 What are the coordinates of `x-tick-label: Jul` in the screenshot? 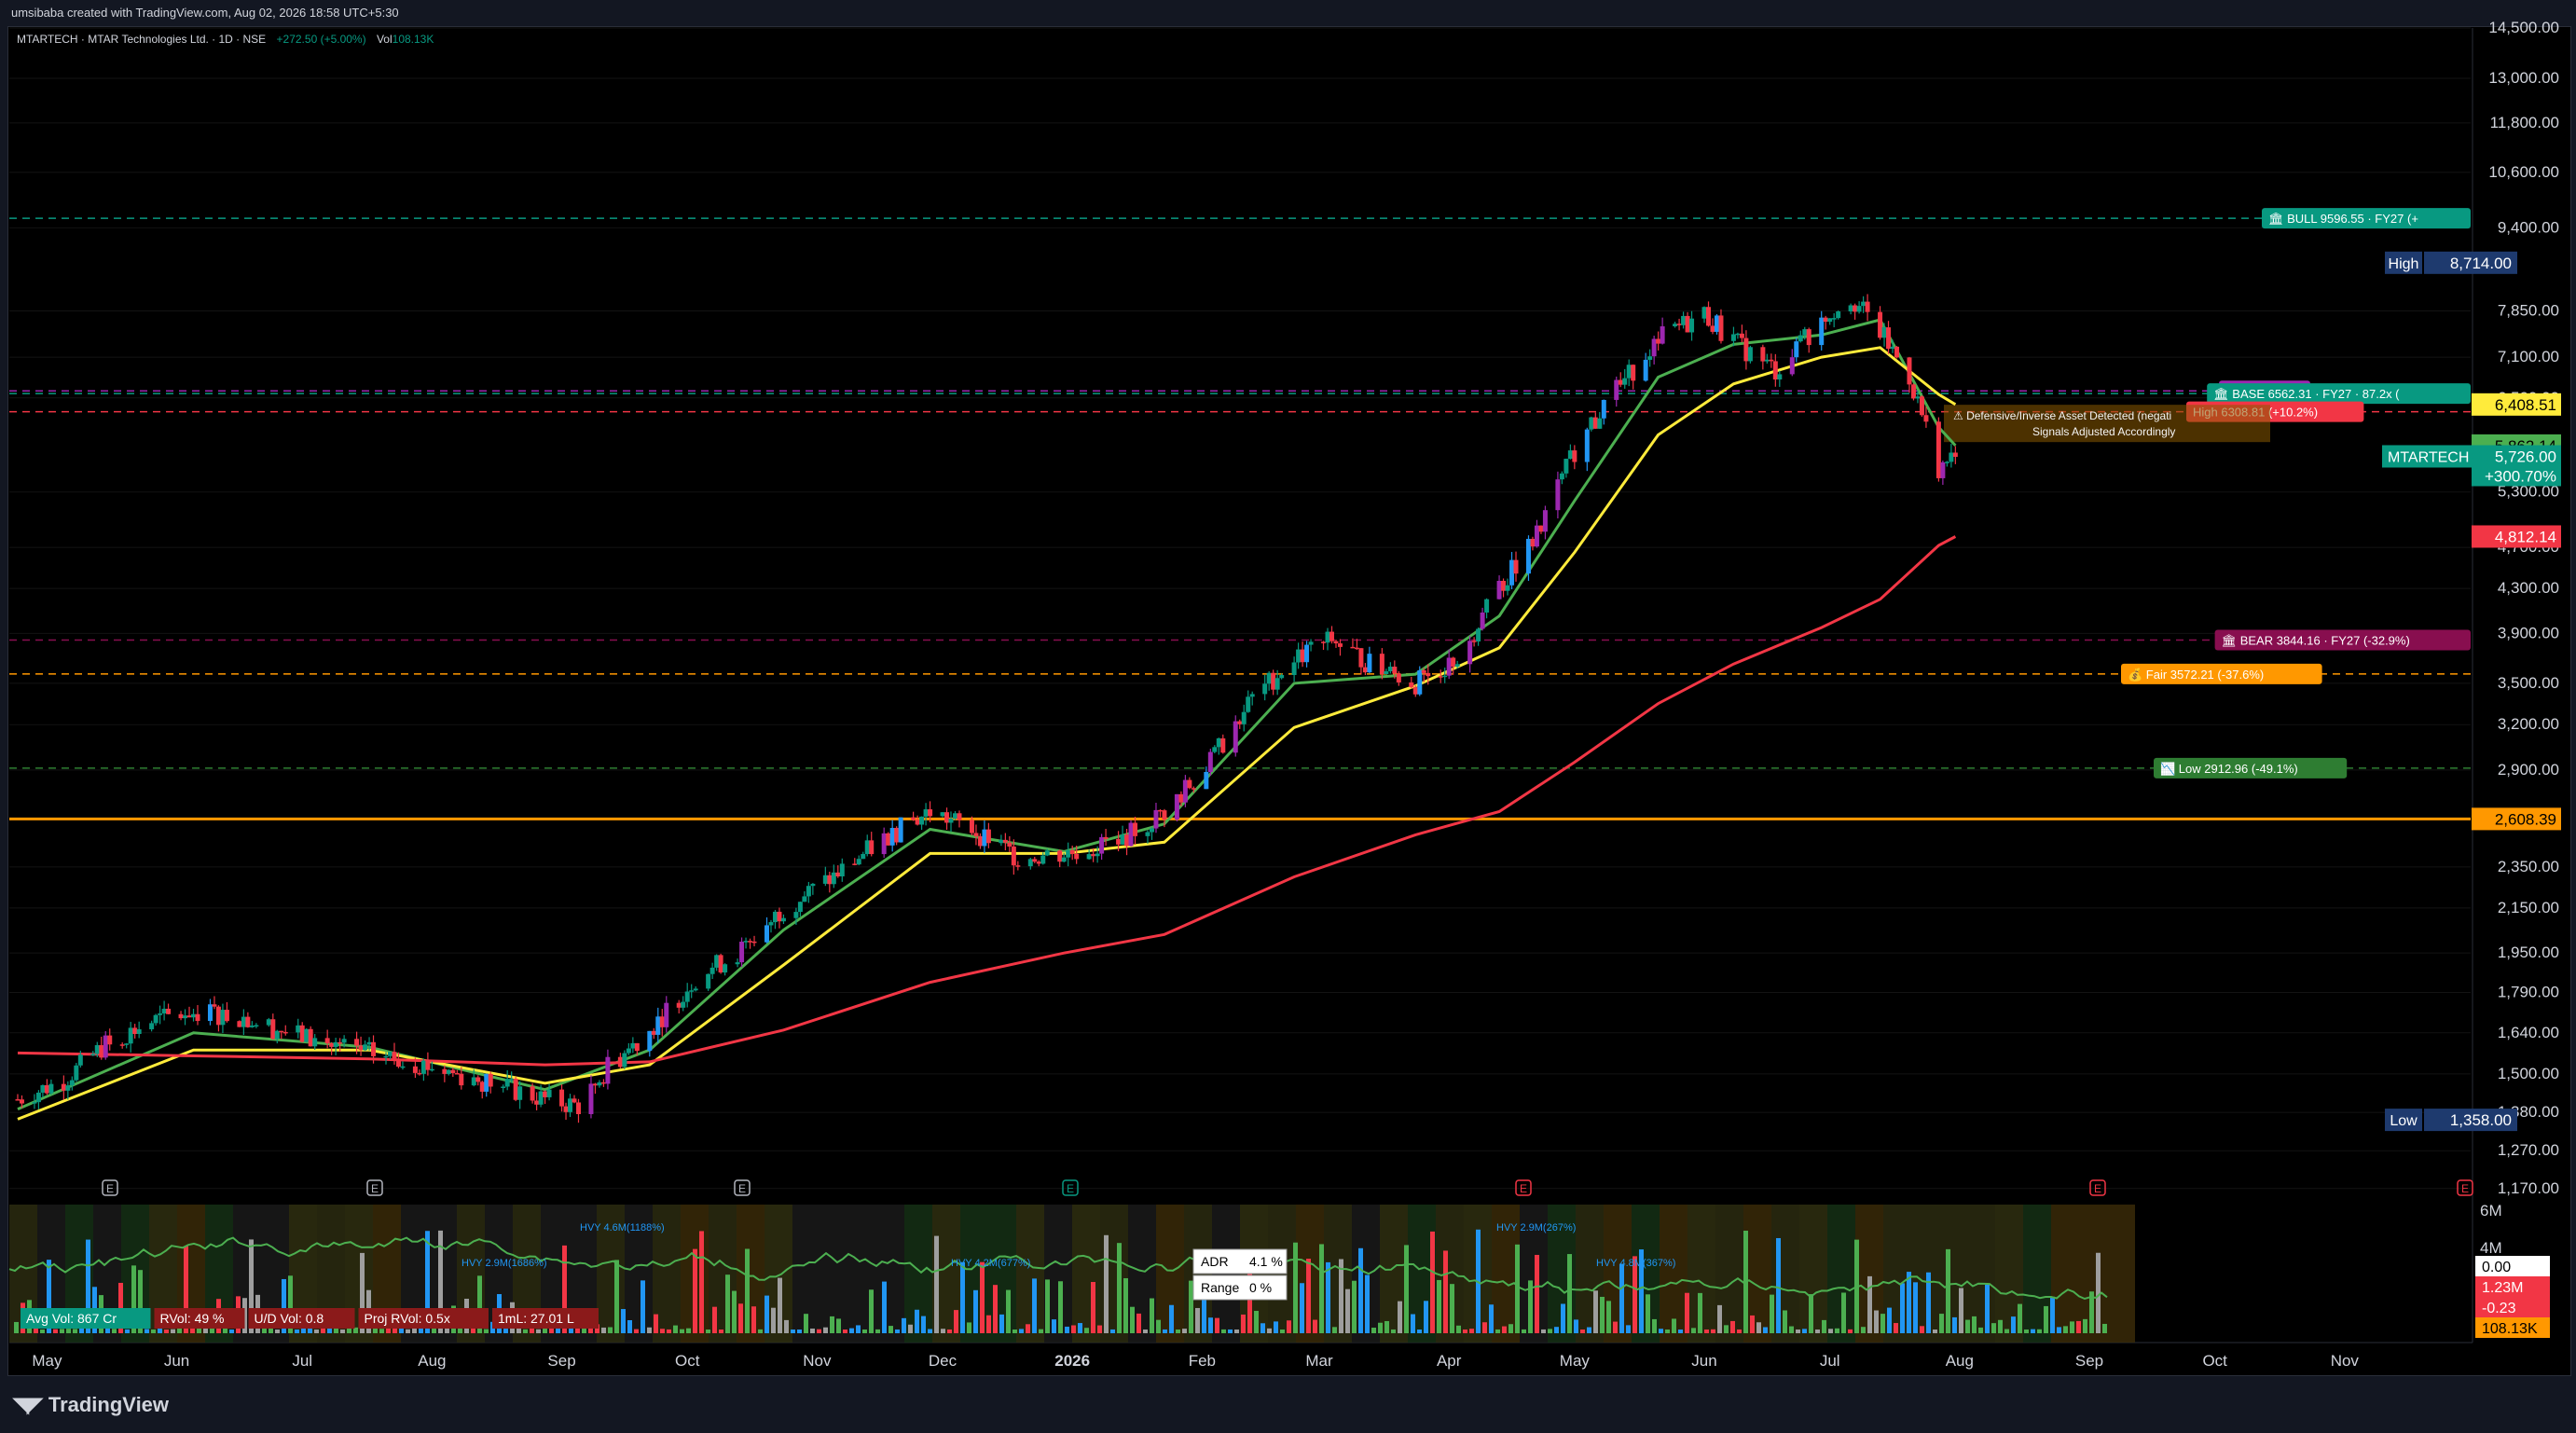 It's located at (1830, 1361).